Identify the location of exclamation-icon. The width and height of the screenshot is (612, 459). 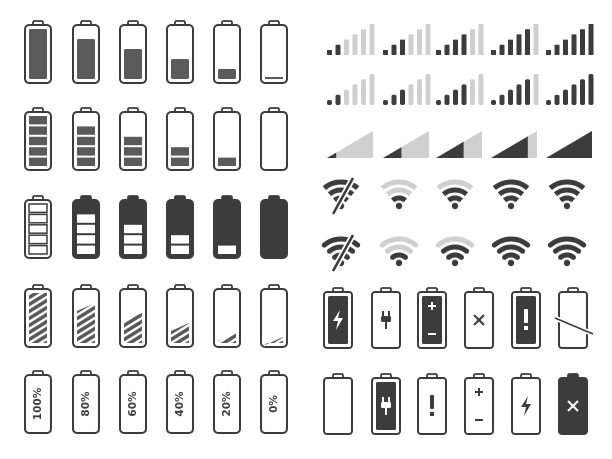
(432, 405).